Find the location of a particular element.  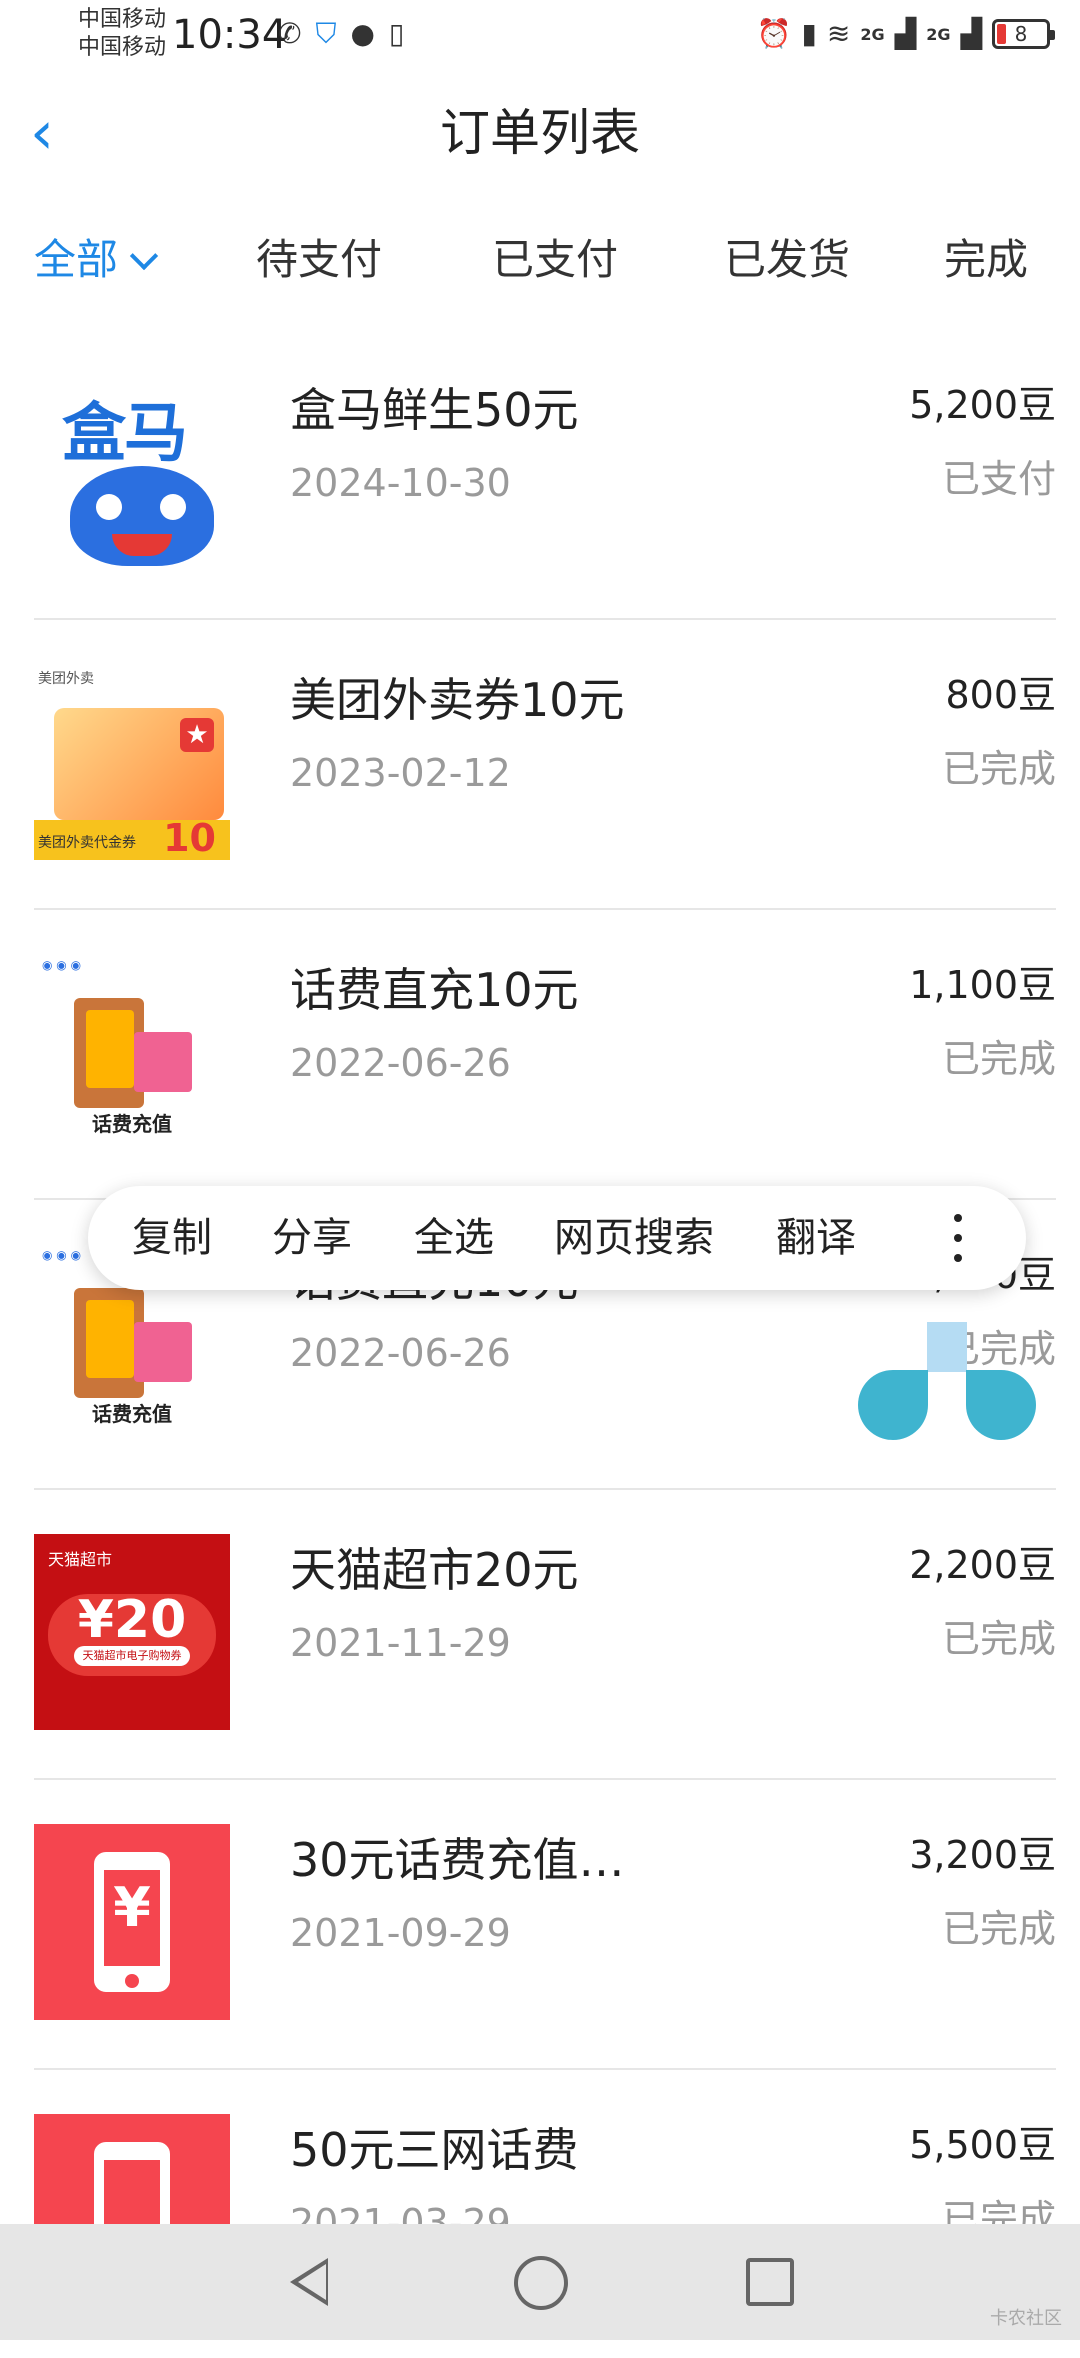

order-status: 已支付 is located at coordinates (998, 479).